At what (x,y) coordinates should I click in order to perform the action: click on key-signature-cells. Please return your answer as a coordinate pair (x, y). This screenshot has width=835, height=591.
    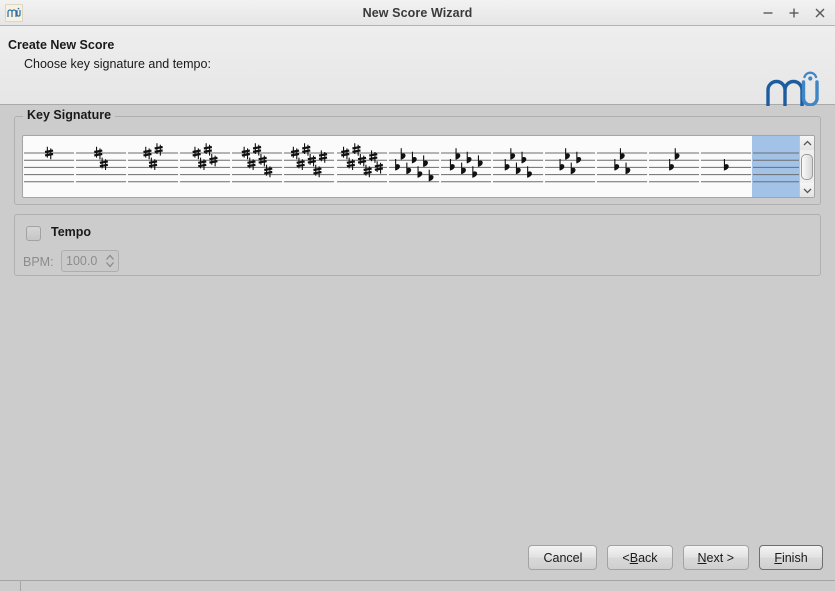
    Looking at the image, I should click on (411, 166).